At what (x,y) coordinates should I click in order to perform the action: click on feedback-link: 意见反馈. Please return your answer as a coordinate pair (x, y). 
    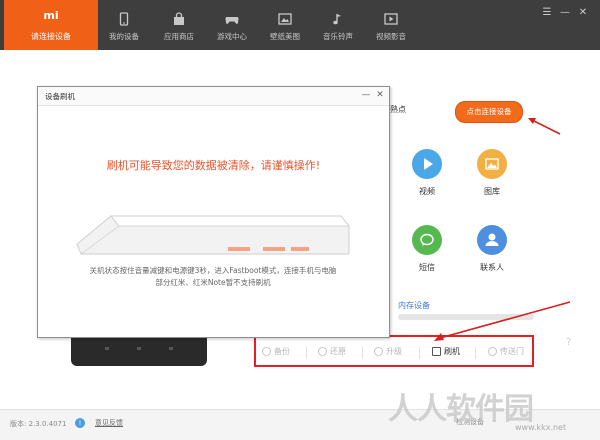
    Looking at the image, I should click on (109, 423).